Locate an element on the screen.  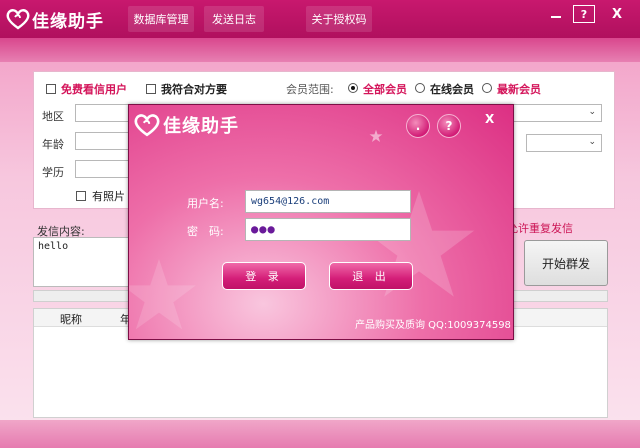
app-logo: 佳缘助手 is located at coordinates (55, 19).